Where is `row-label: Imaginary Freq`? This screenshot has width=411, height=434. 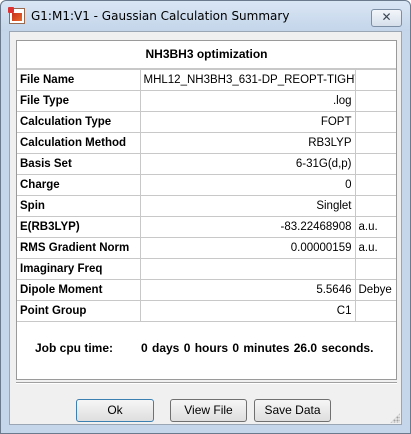 row-label: Imaginary Freq is located at coordinates (79, 269).